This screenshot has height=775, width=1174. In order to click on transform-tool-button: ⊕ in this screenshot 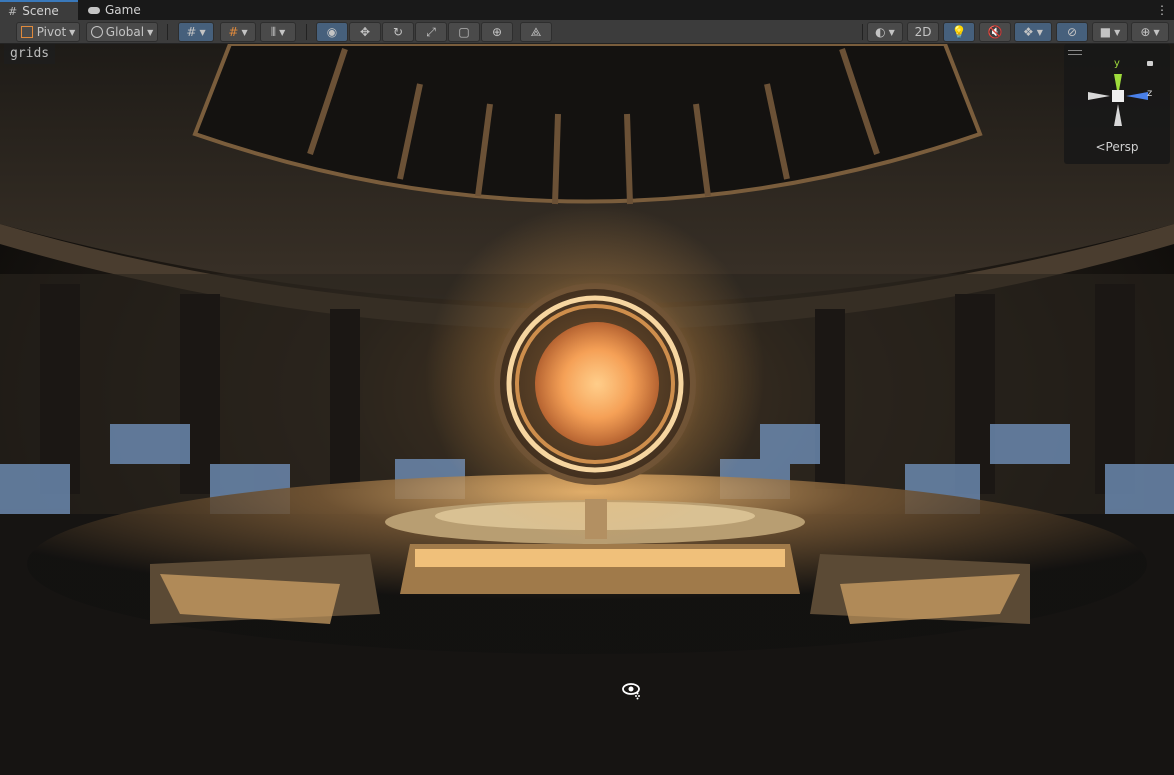, I will do `click(497, 32)`.